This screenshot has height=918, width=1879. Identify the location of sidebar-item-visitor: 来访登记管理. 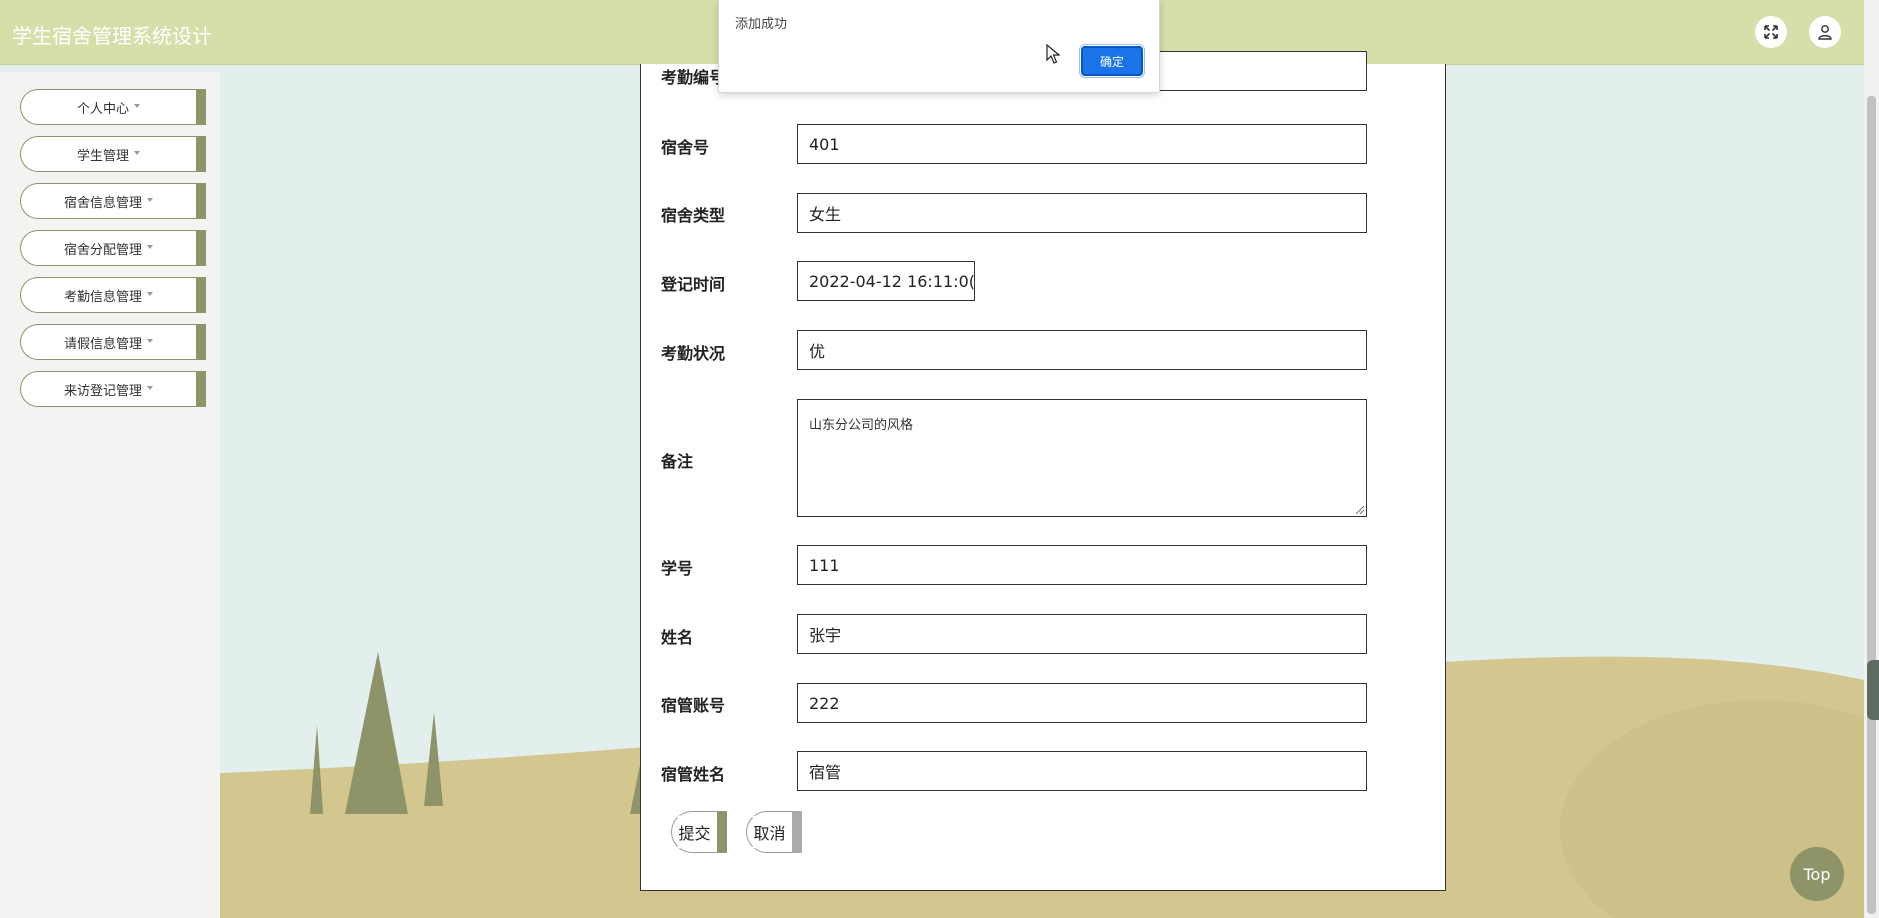
(113, 389).